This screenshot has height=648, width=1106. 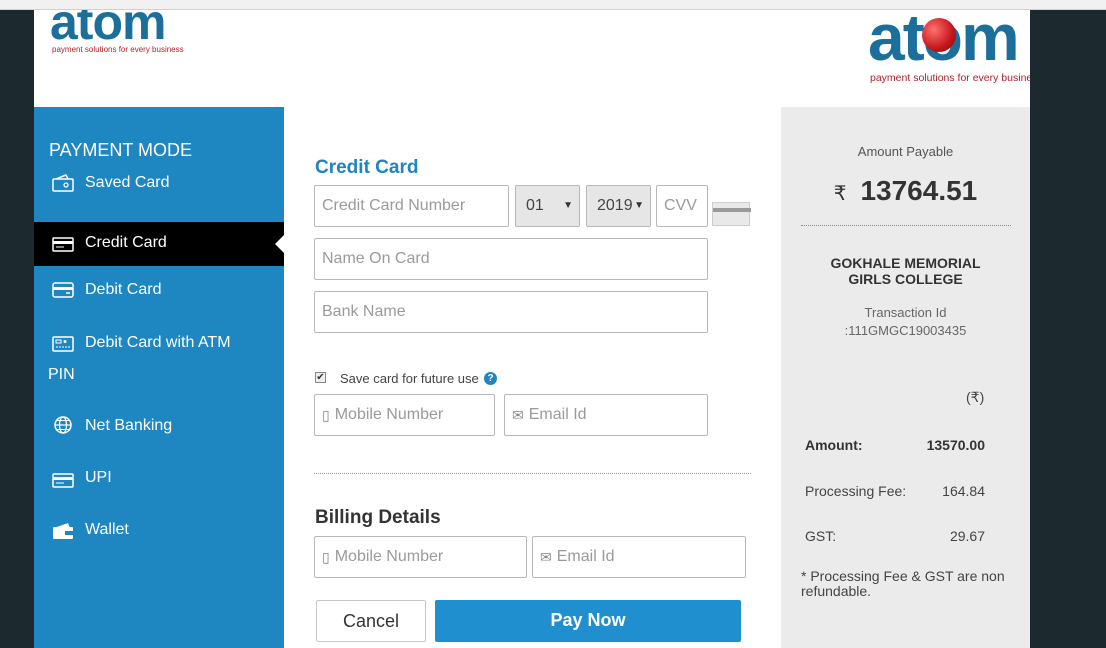 What do you see at coordinates (834, 445) in the screenshot?
I see `amount-label: Amount:` at bounding box center [834, 445].